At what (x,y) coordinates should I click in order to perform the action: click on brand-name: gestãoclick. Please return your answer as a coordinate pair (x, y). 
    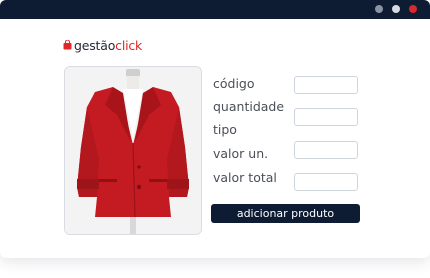
    Looking at the image, I should click on (108, 45).